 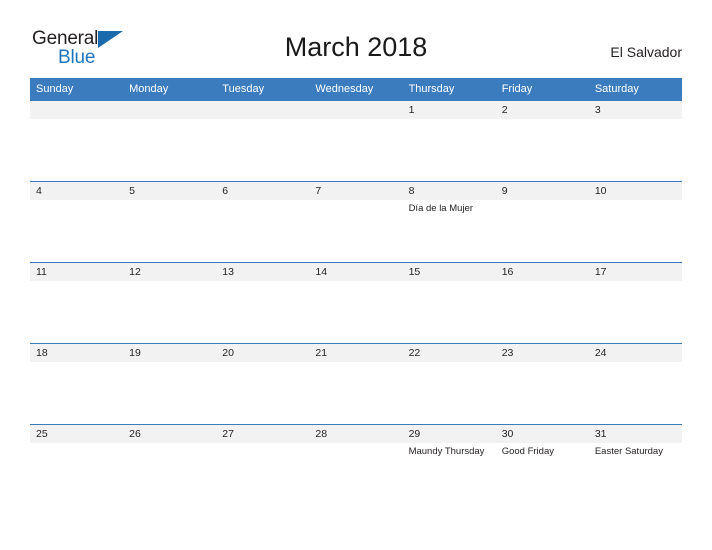 I want to click on calendar-day-cell: 20, so click(x=263, y=383).